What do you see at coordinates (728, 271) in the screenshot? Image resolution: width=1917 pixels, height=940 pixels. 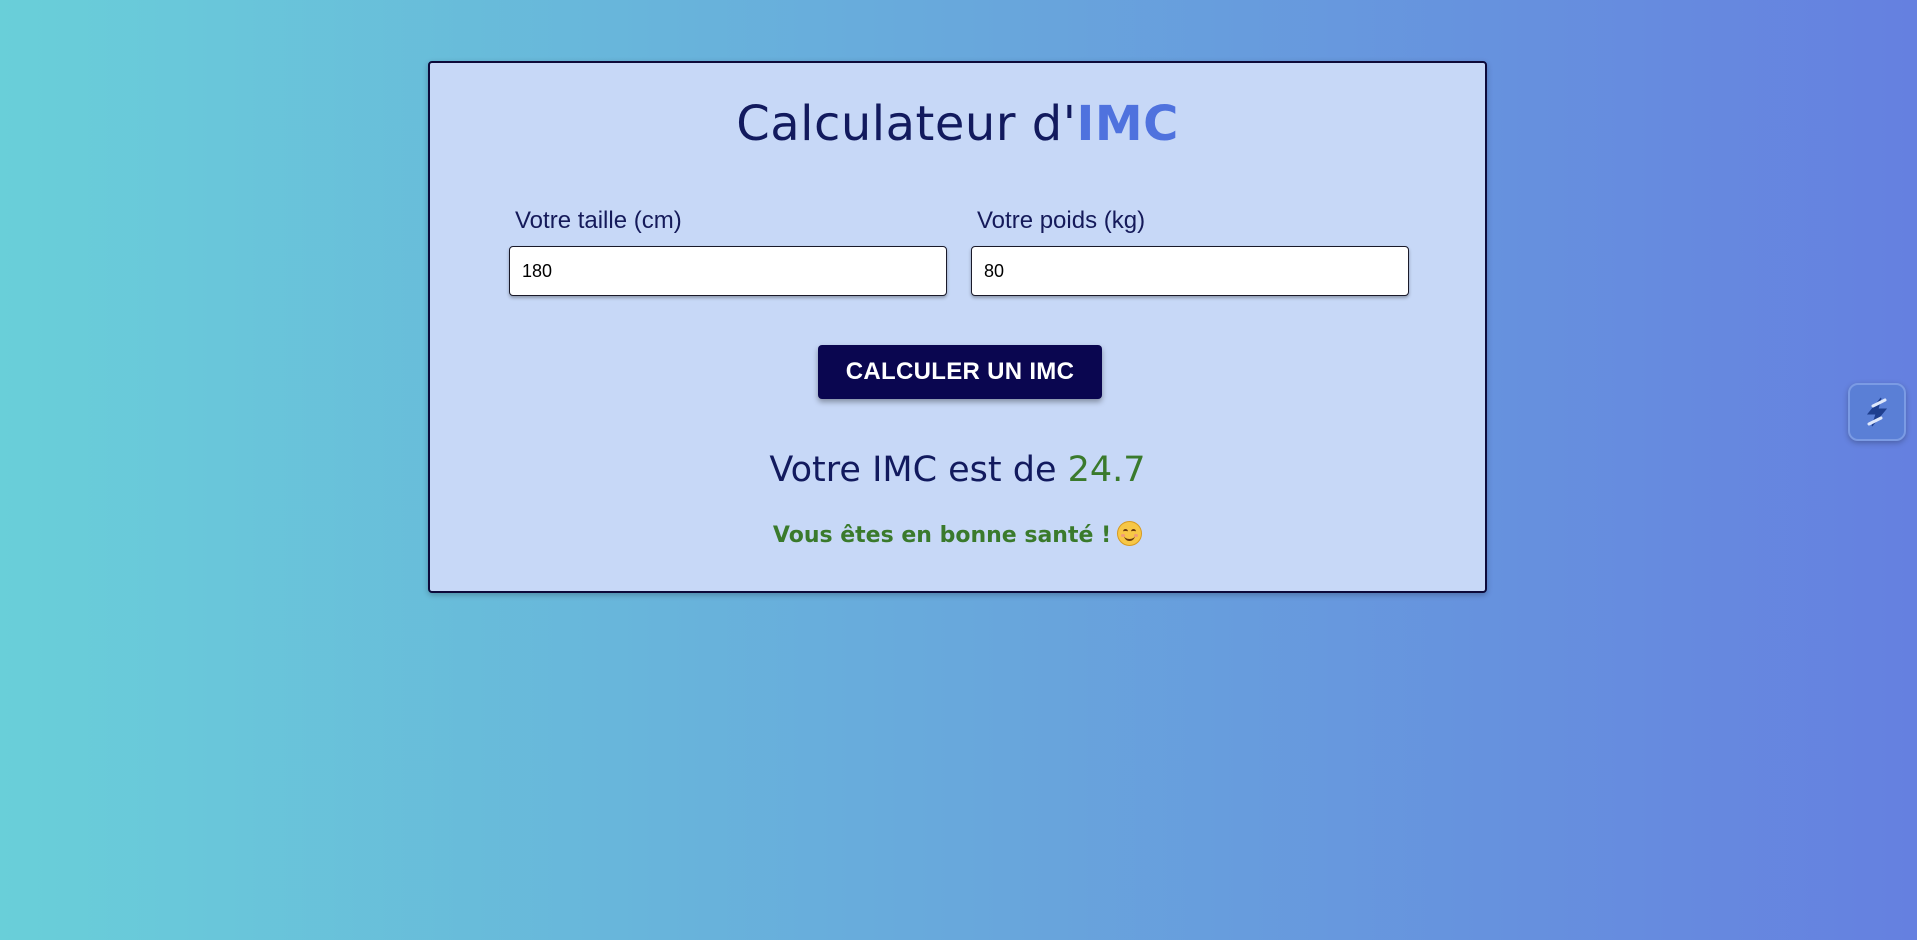 I see `height-input` at bounding box center [728, 271].